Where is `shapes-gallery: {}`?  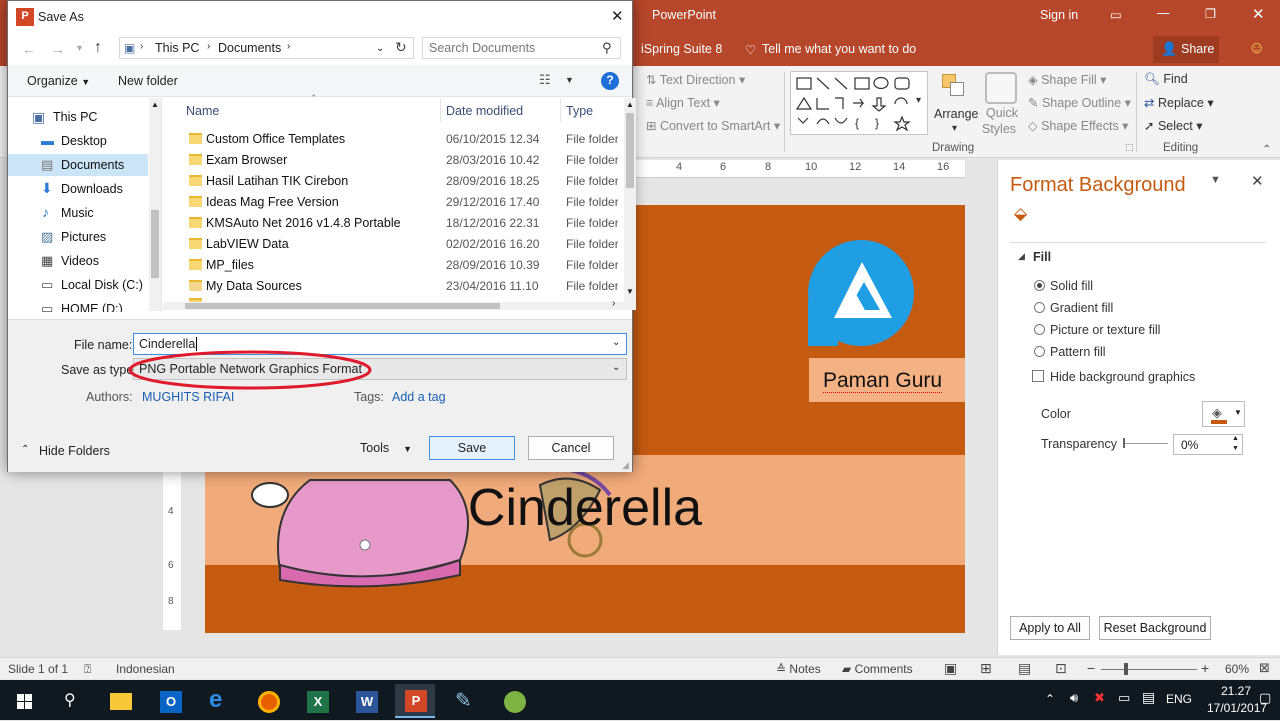 shapes-gallery: {} is located at coordinates (859, 103).